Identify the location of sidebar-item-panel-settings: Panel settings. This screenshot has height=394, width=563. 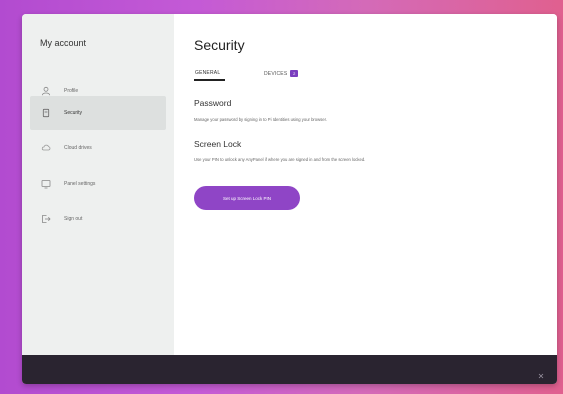
(98, 184).